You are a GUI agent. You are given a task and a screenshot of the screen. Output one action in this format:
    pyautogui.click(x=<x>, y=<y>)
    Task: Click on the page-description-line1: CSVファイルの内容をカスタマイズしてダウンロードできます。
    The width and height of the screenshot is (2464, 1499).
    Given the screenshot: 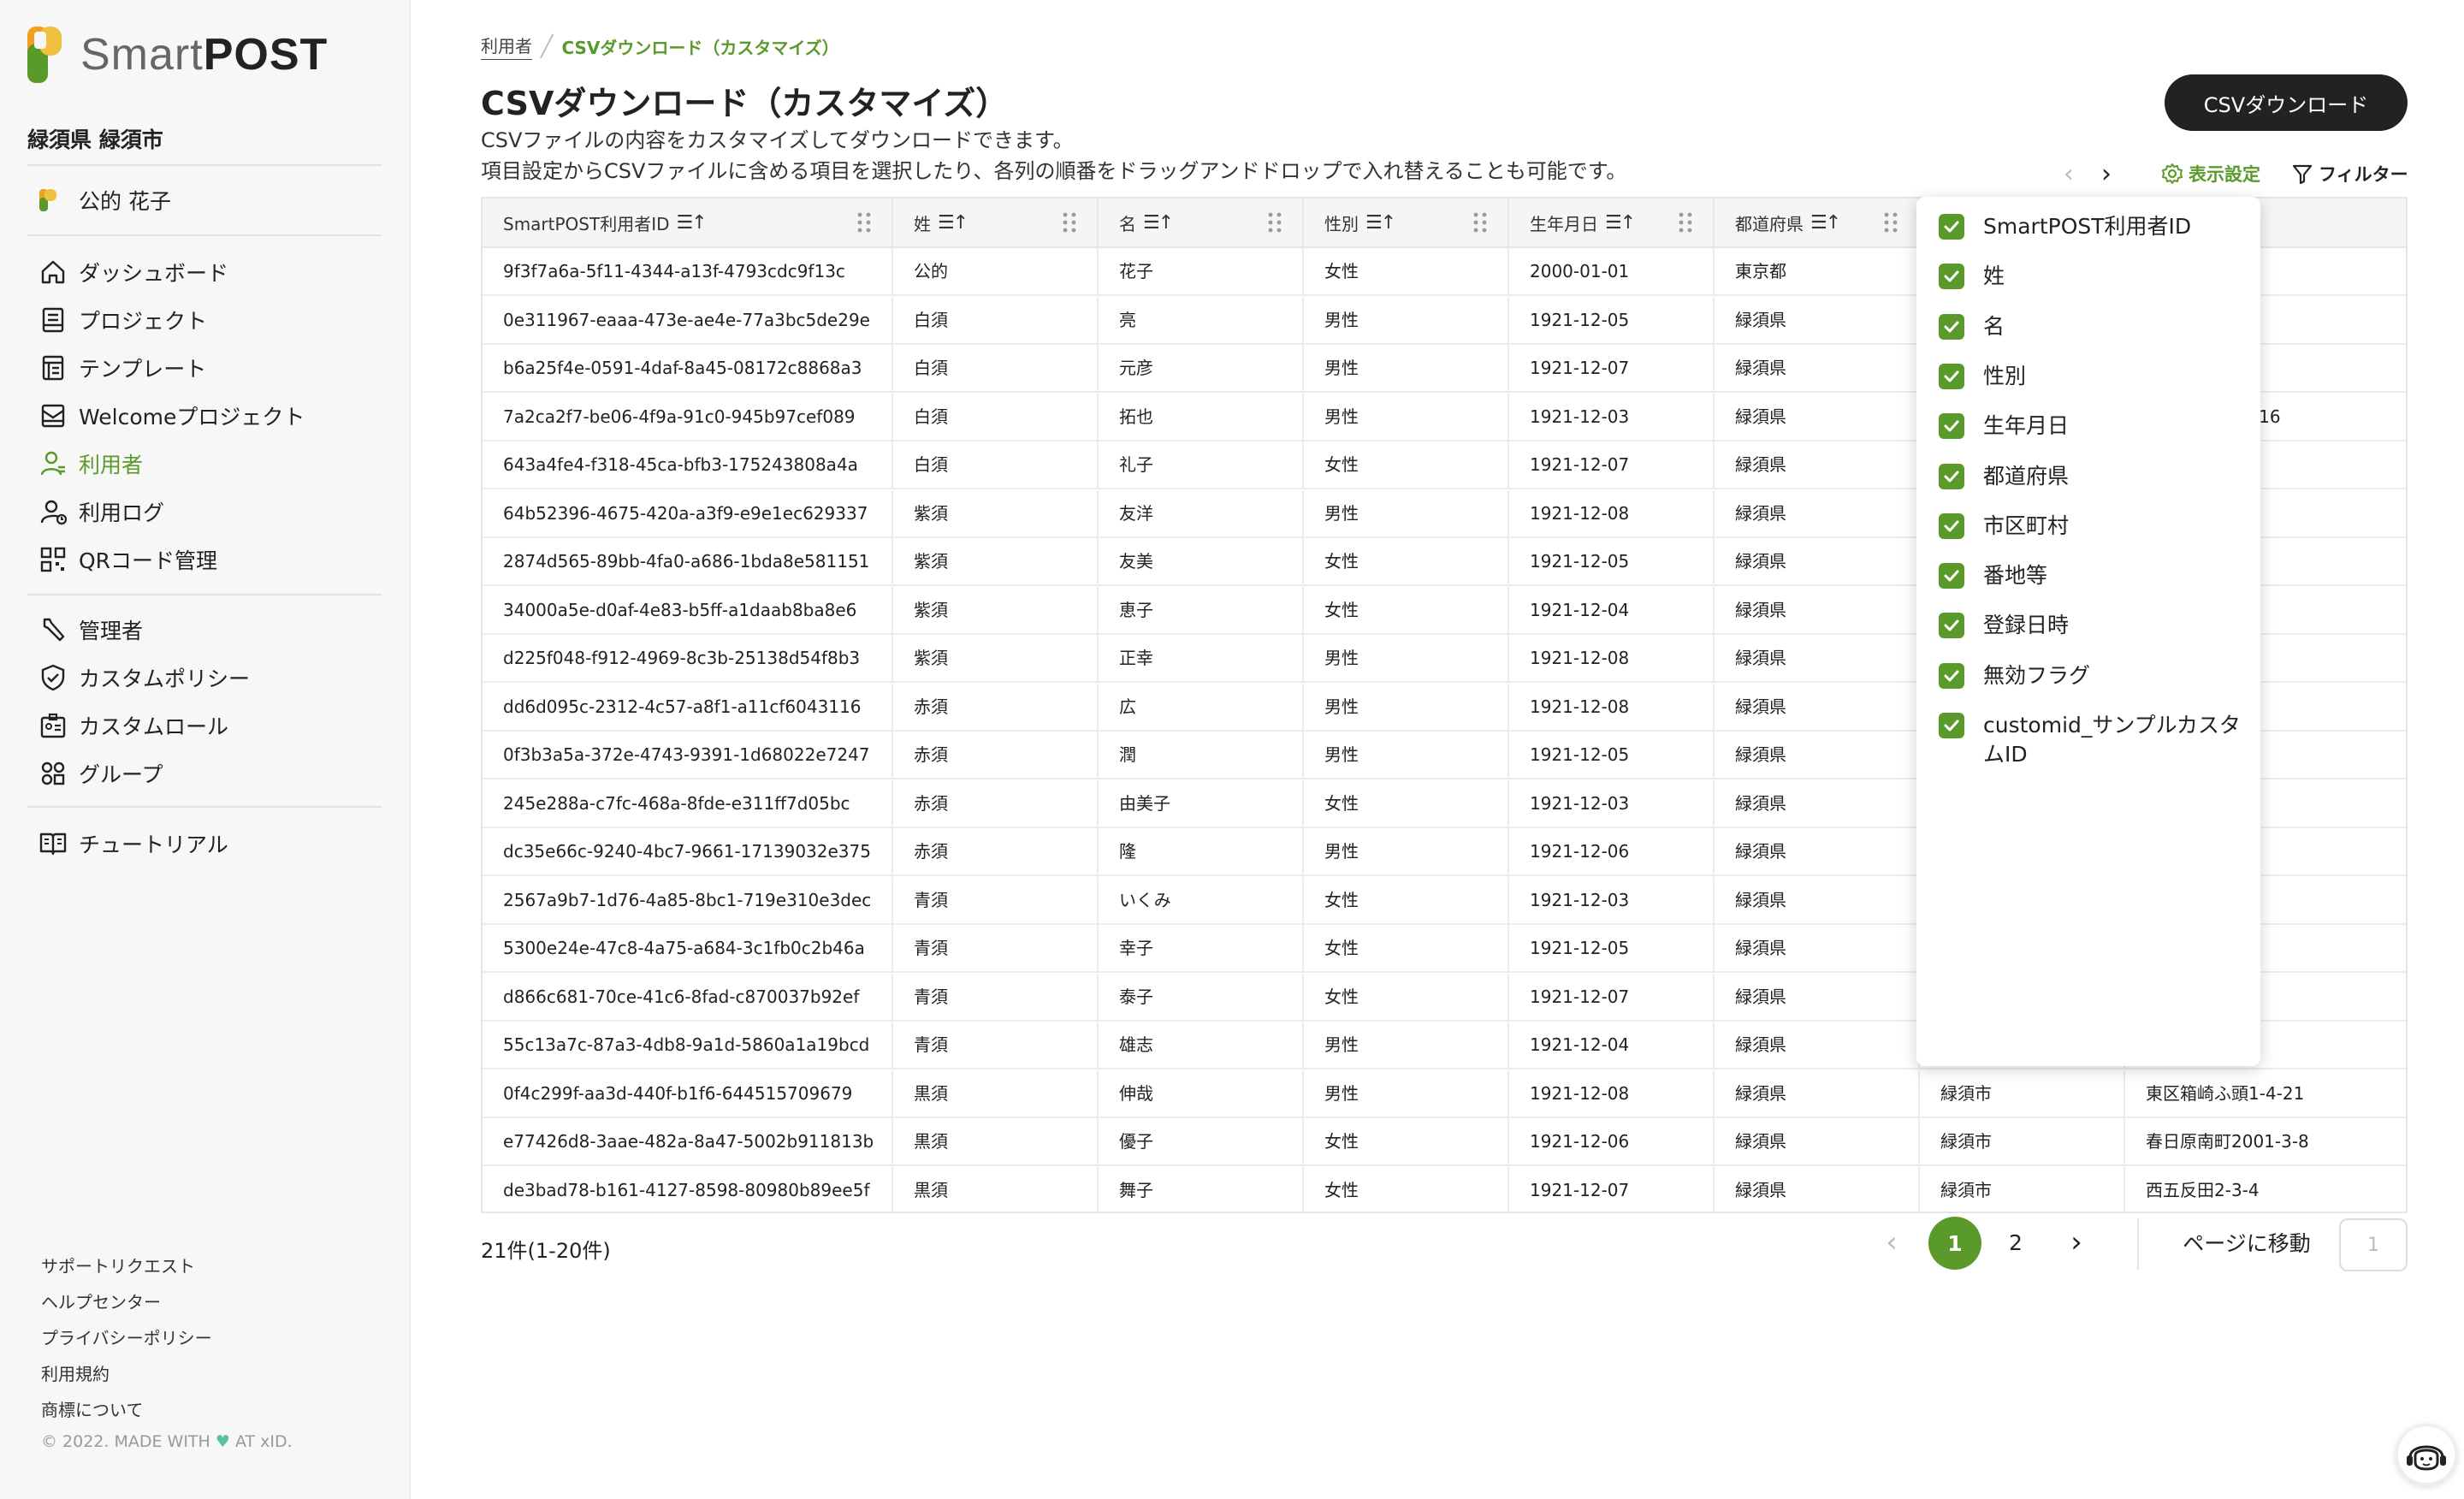 What is the action you would take?
    pyautogui.click(x=777, y=140)
    